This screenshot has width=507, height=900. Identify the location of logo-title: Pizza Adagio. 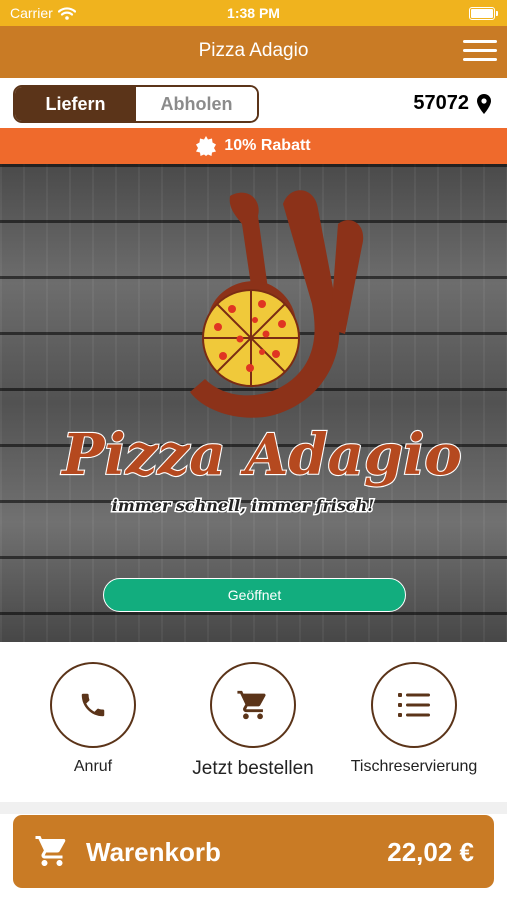
(260, 455).